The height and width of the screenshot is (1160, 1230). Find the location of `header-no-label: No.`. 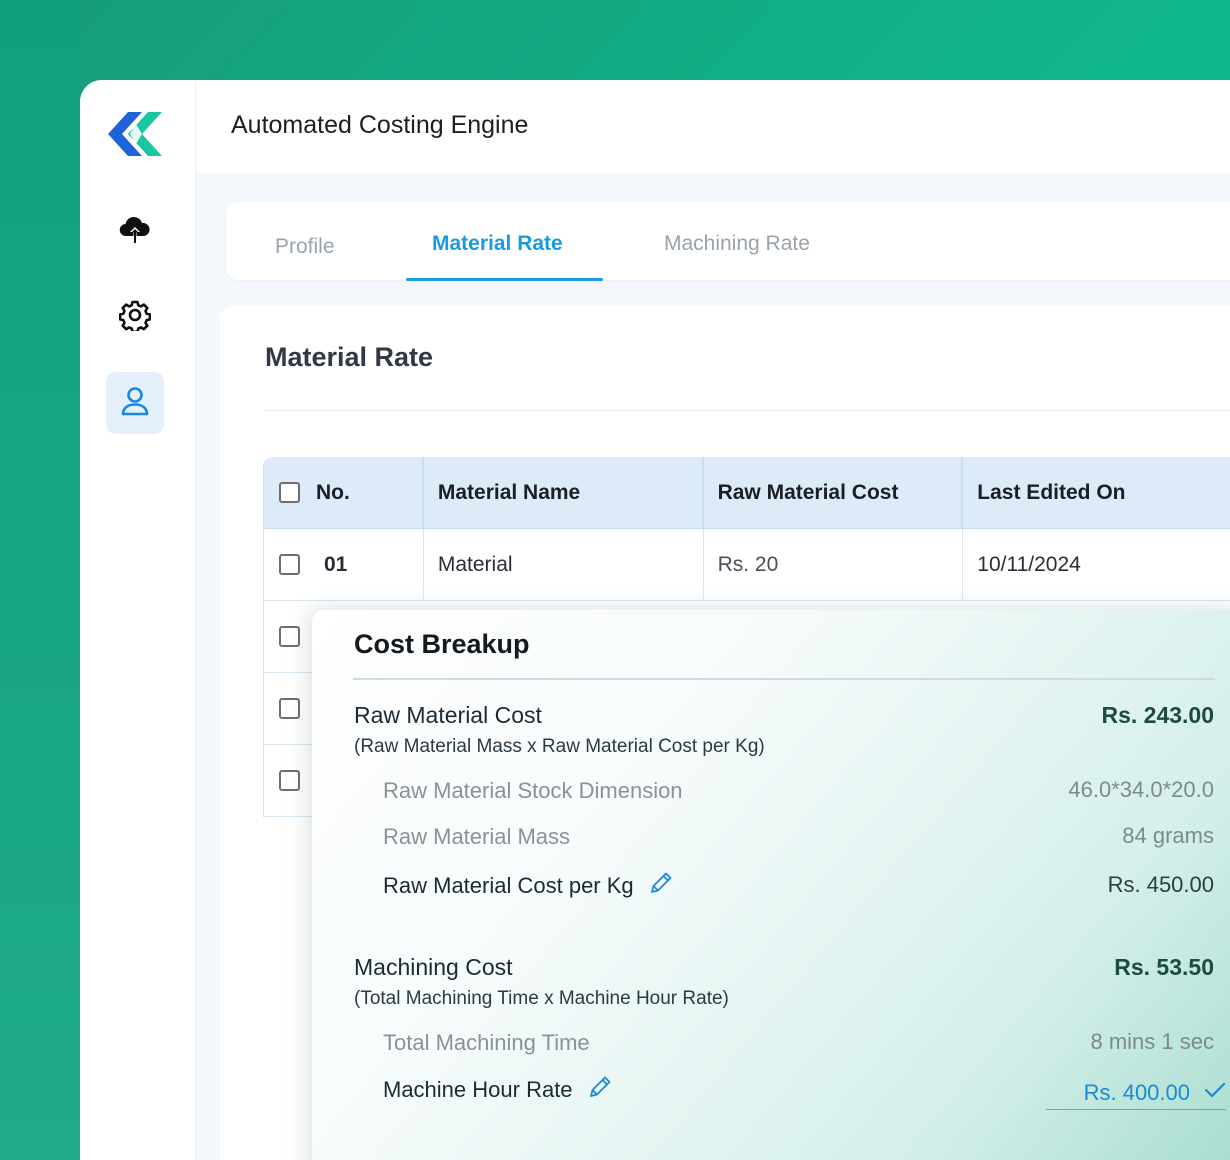

header-no-label: No. is located at coordinates (333, 492).